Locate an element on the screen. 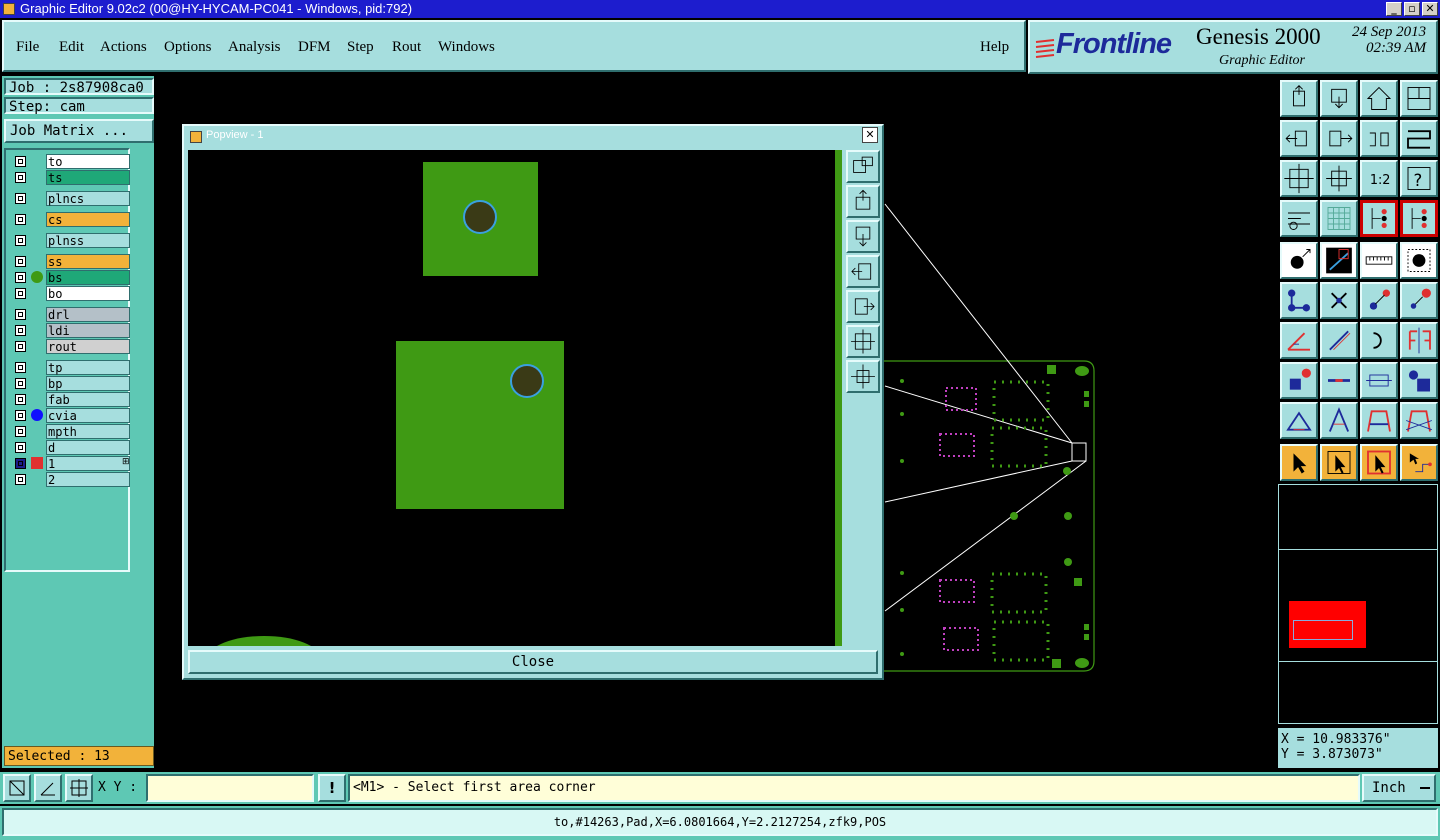 The image size is (1440, 840). menu-analysis: Analysis is located at coordinates (254, 47).